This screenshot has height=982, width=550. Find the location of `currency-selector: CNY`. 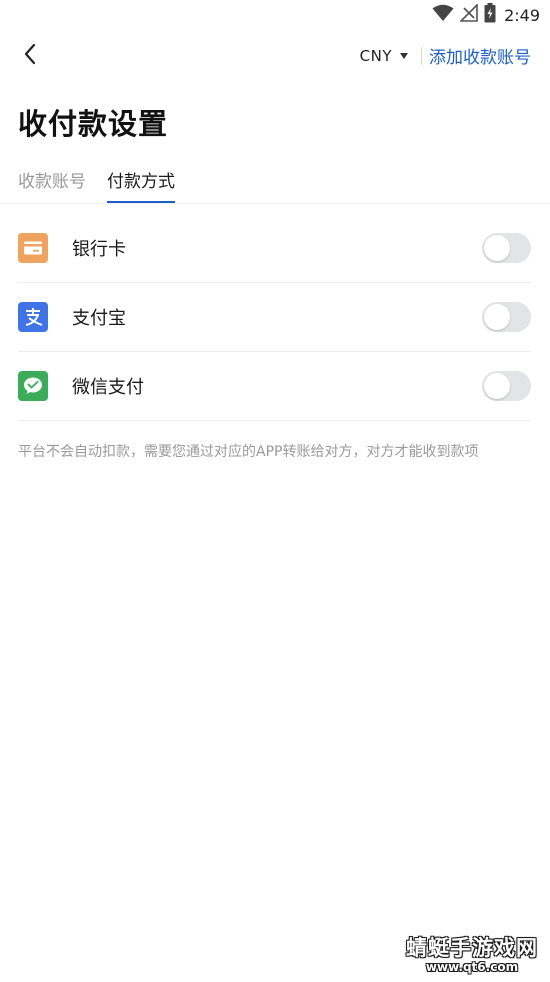

currency-selector: CNY is located at coordinates (384, 56).